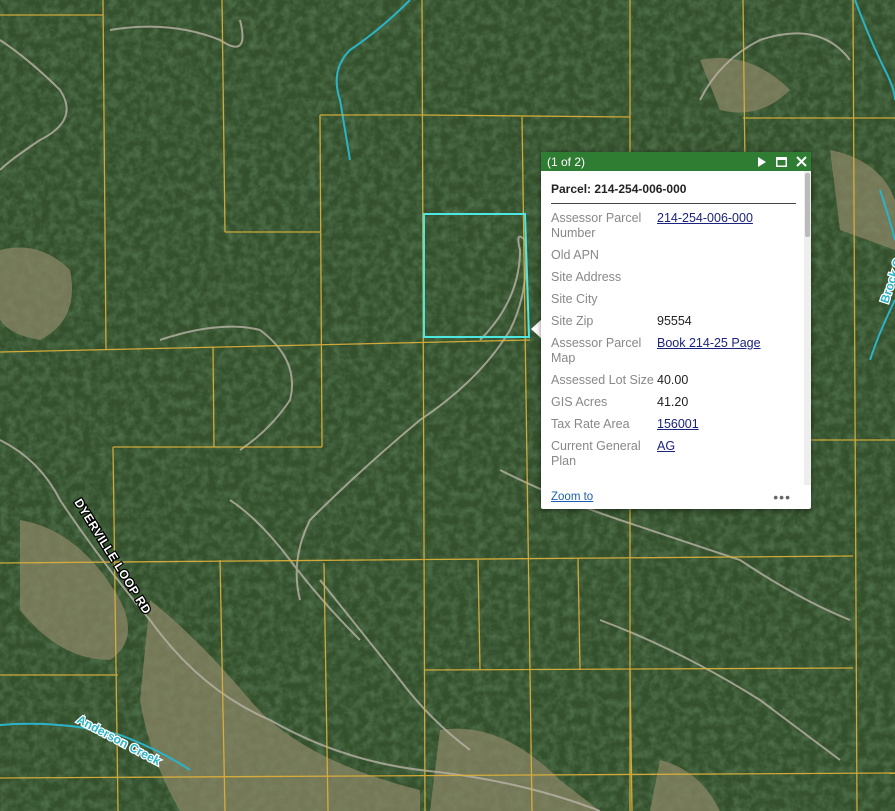 This screenshot has height=811, width=895. I want to click on attribute-row: Current General Plan AG, so click(675, 454).